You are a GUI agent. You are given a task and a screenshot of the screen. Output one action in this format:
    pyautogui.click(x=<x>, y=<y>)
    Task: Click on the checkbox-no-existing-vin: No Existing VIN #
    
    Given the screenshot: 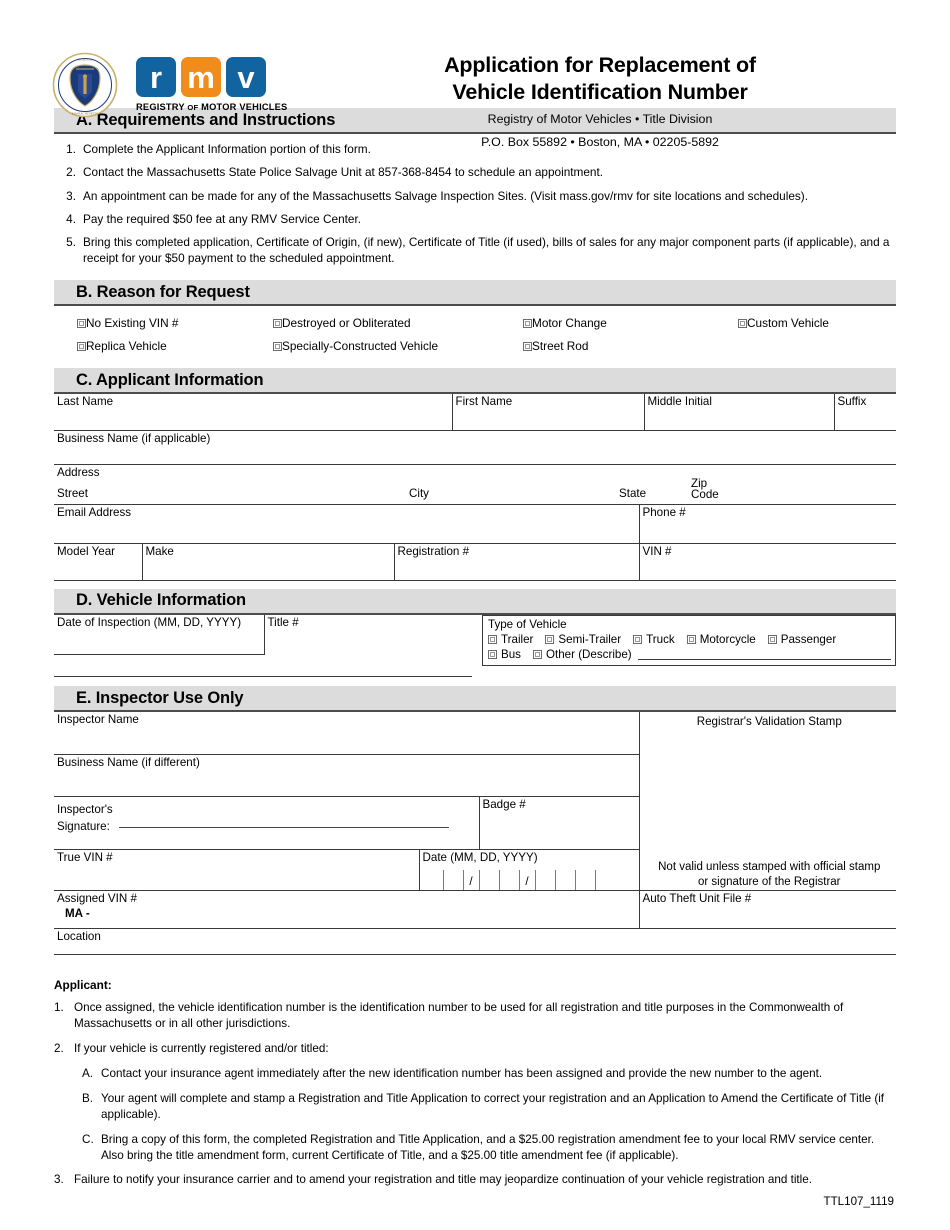 What is the action you would take?
    pyautogui.click(x=163, y=323)
    